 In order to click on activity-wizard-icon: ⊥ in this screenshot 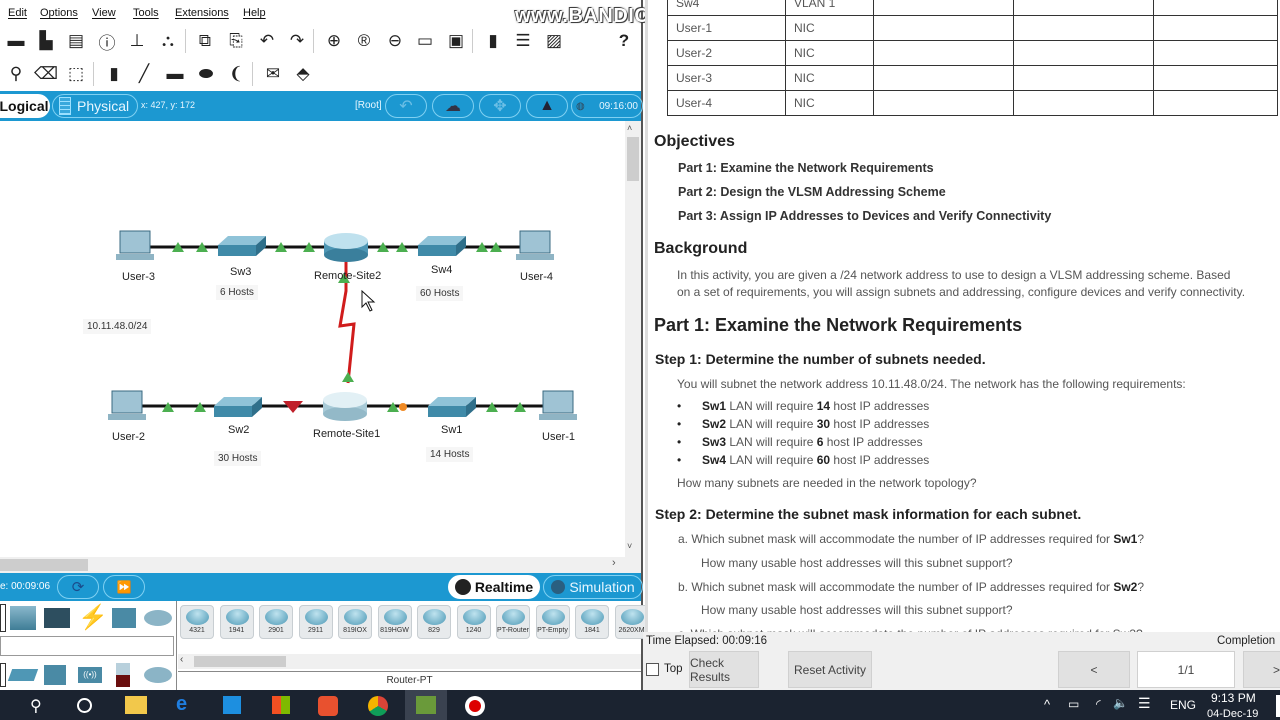, I will do `click(137, 41)`.